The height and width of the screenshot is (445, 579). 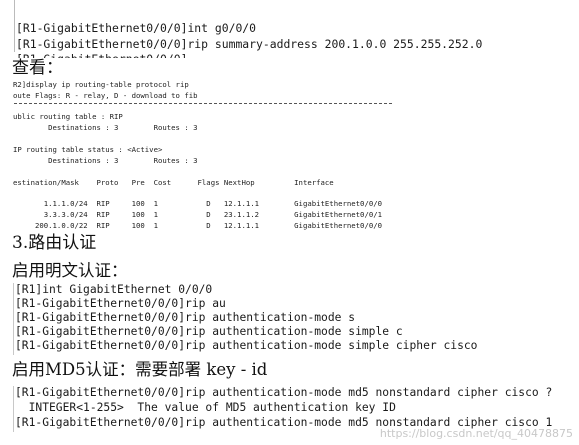 I want to click on status-table-line: IP routing table status : <Active>, so click(x=88, y=149).